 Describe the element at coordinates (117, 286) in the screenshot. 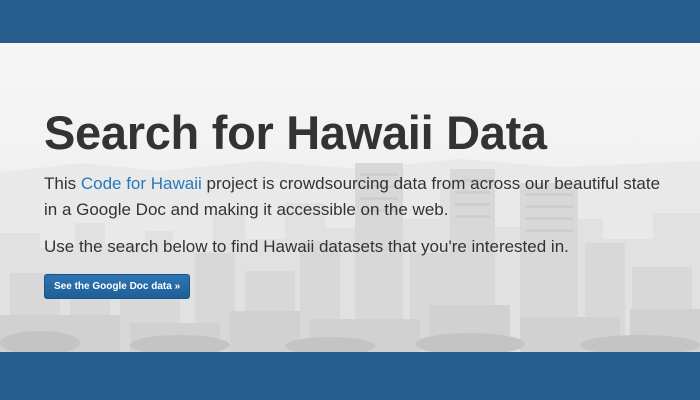

I see `google-doc-data-button: See the Google Doc data »` at that location.